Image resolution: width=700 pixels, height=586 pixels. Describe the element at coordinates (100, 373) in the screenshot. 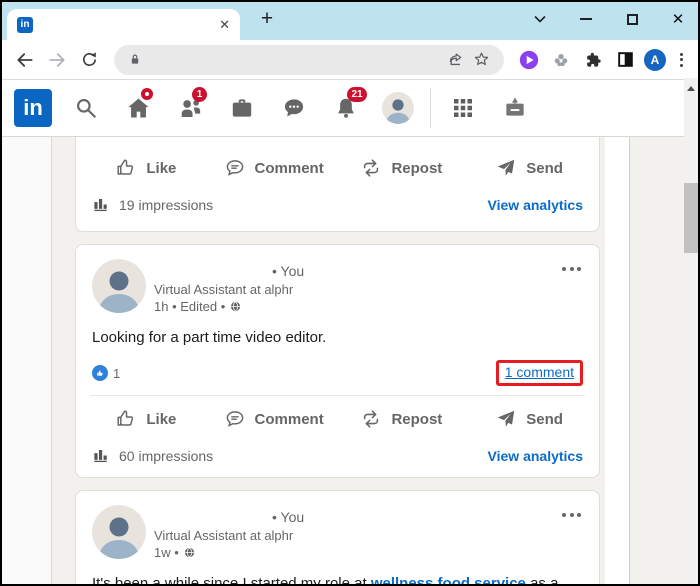

I see `like-reaction-icon` at that location.